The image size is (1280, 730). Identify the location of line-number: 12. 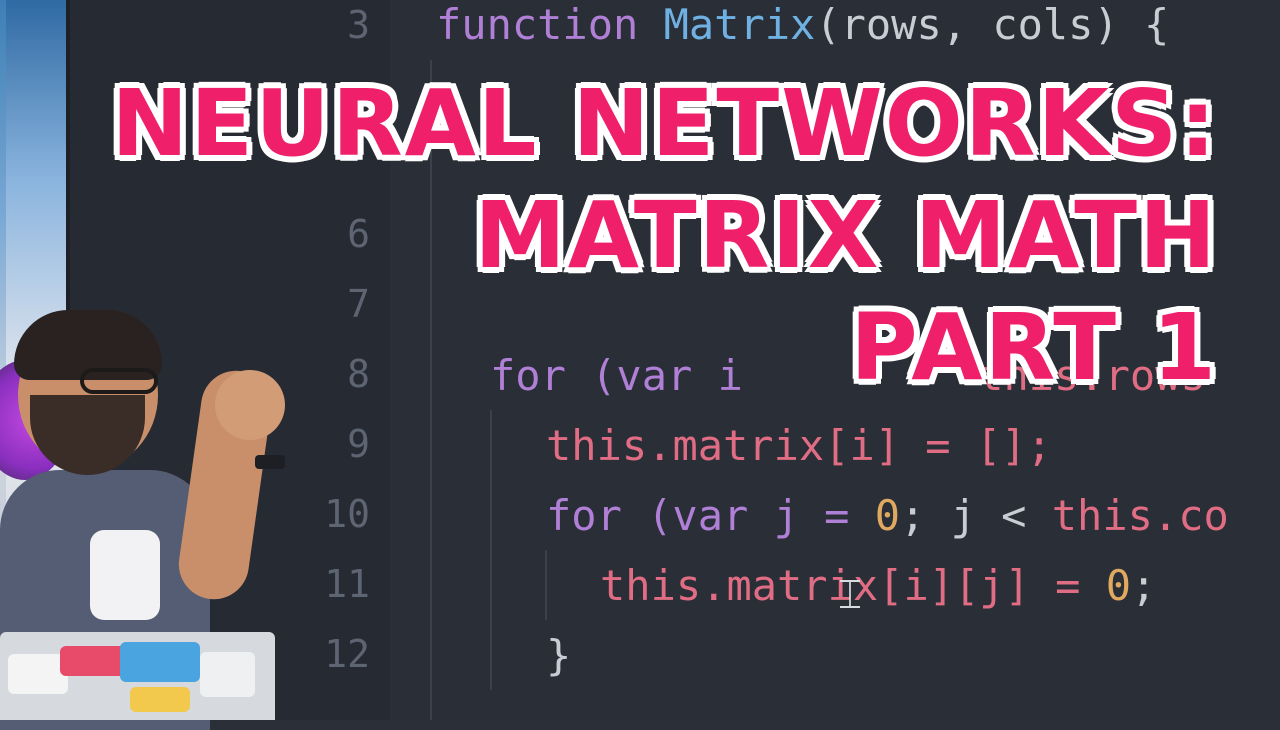
(347, 654).